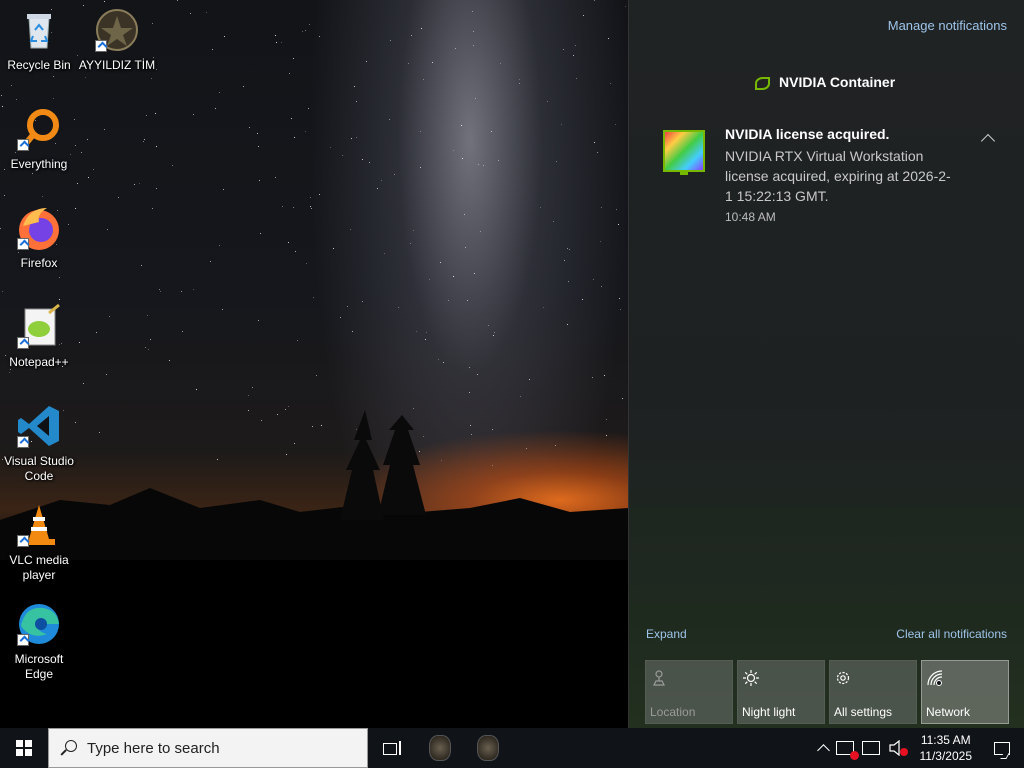 The height and width of the screenshot is (768, 1024). What do you see at coordinates (666, 634) in the screenshot?
I see `expand-link: Expand` at bounding box center [666, 634].